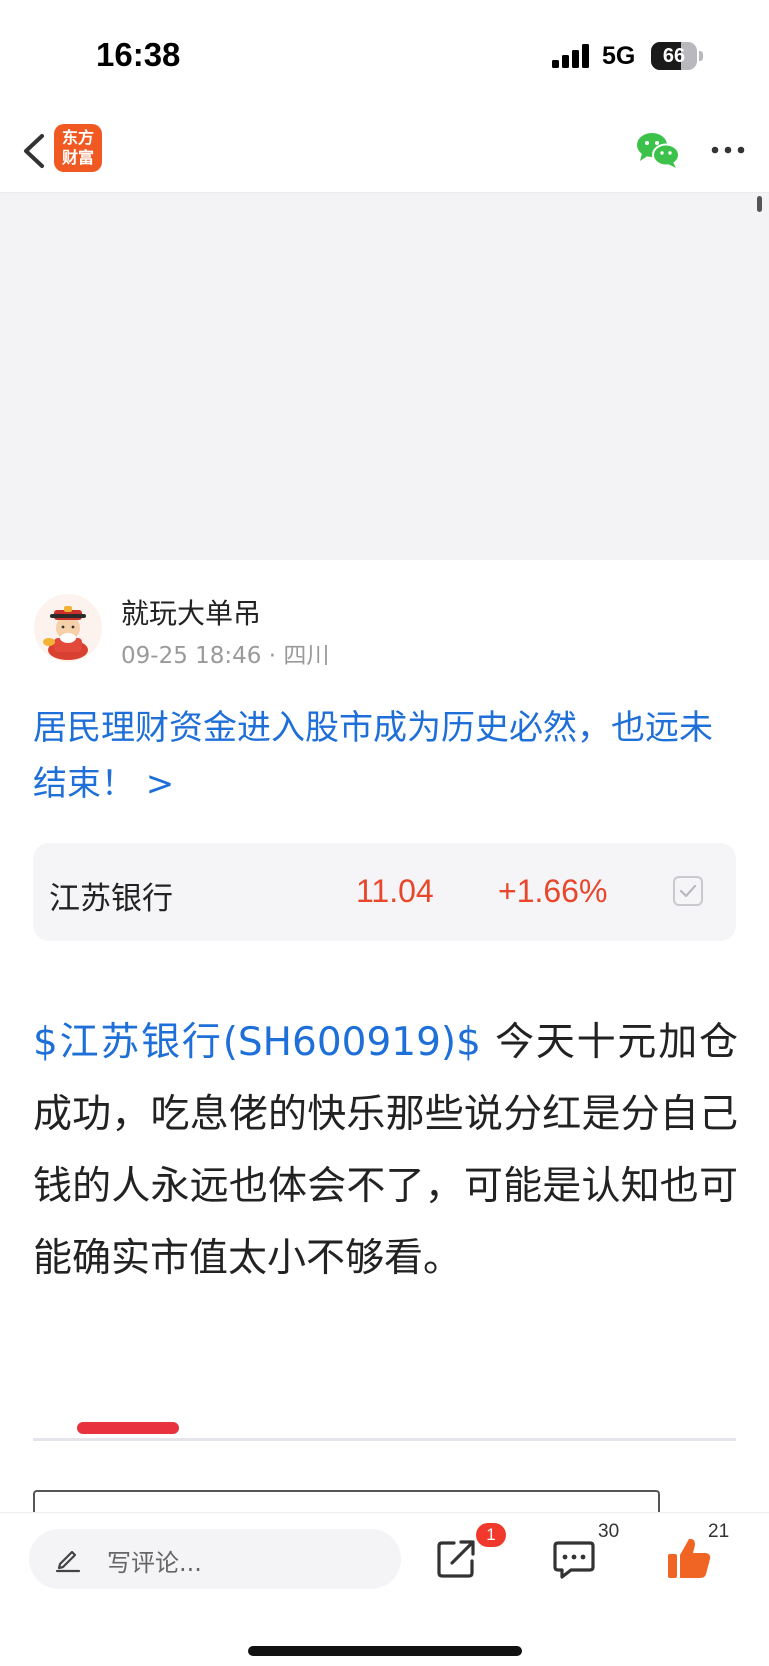 The height and width of the screenshot is (1666, 769). What do you see at coordinates (609, 1531) in the screenshot?
I see `comments-count: 30` at bounding box center [609, 1531].